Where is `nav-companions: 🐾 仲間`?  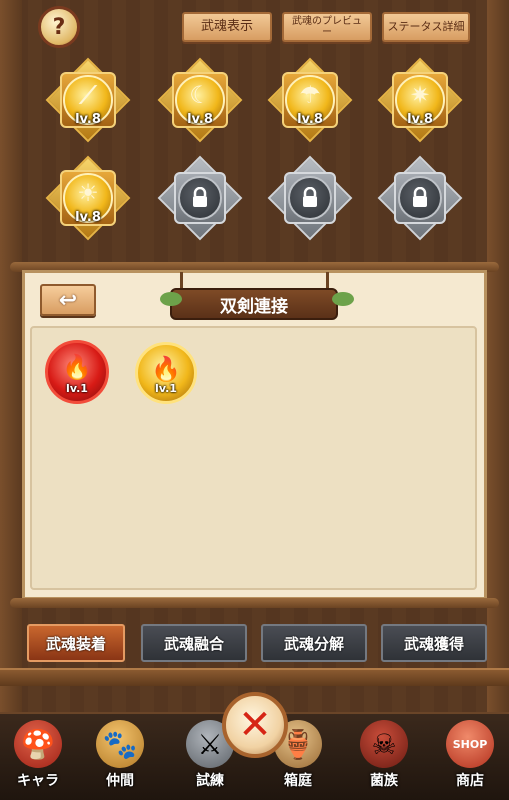 nav-companions: 🐾 仲間 is located at coordinates (120, 758).